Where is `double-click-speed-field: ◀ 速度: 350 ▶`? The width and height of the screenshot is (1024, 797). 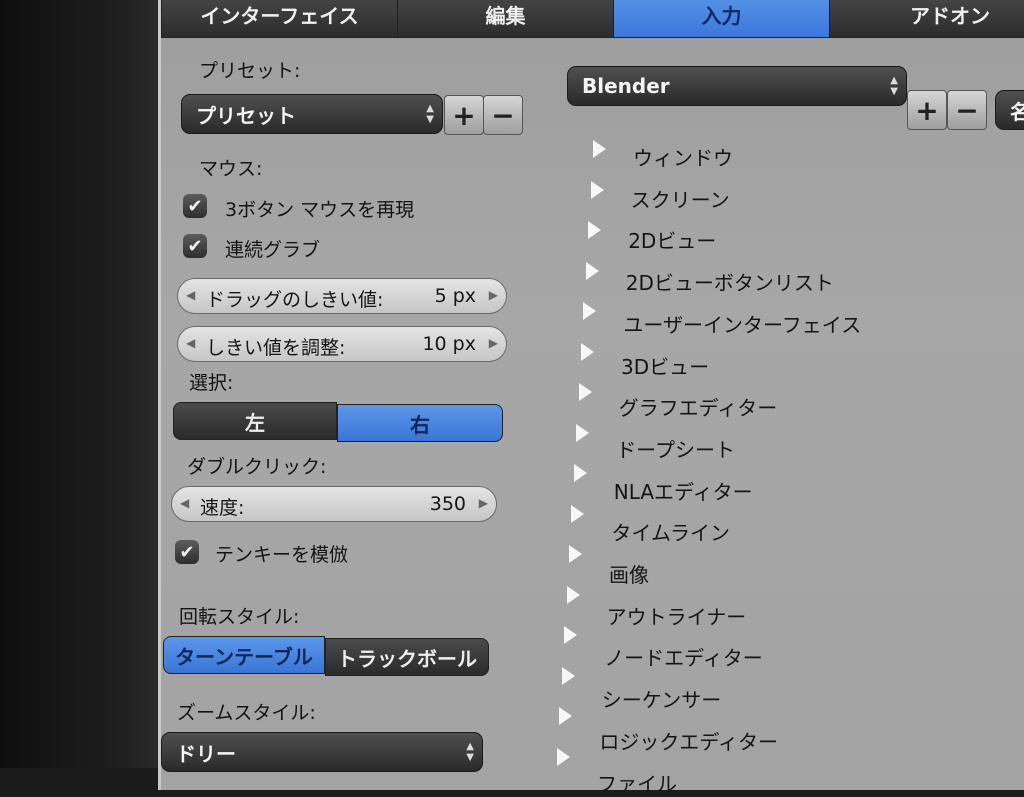 double-click-speed-field: ◀ 速度: 350 ▶ is located at coordinates (334, 504).